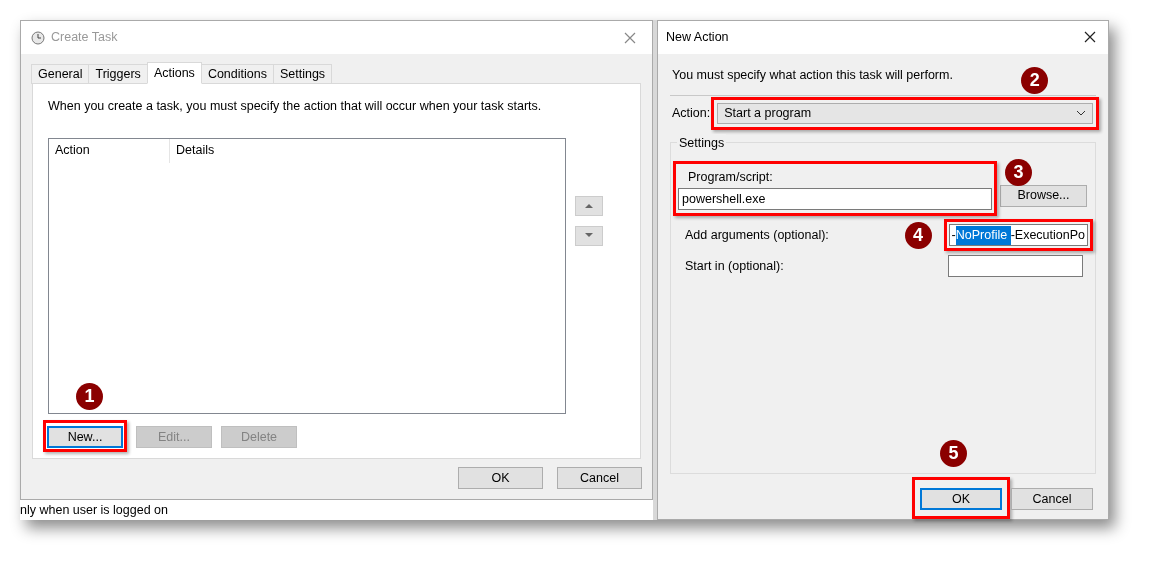  What do you see at coordinates (691, 113) in the screenshot?
I see `field-label: Action:` at bounding box center [691, 113].